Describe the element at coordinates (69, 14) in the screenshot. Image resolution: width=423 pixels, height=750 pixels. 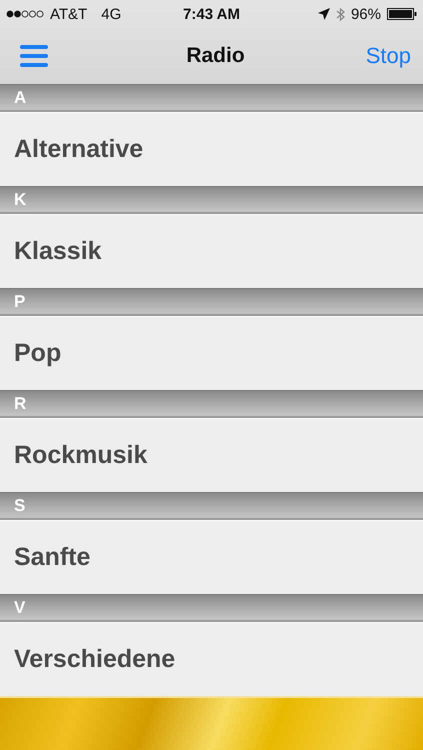
I see `carrier: AT&T` at that location.